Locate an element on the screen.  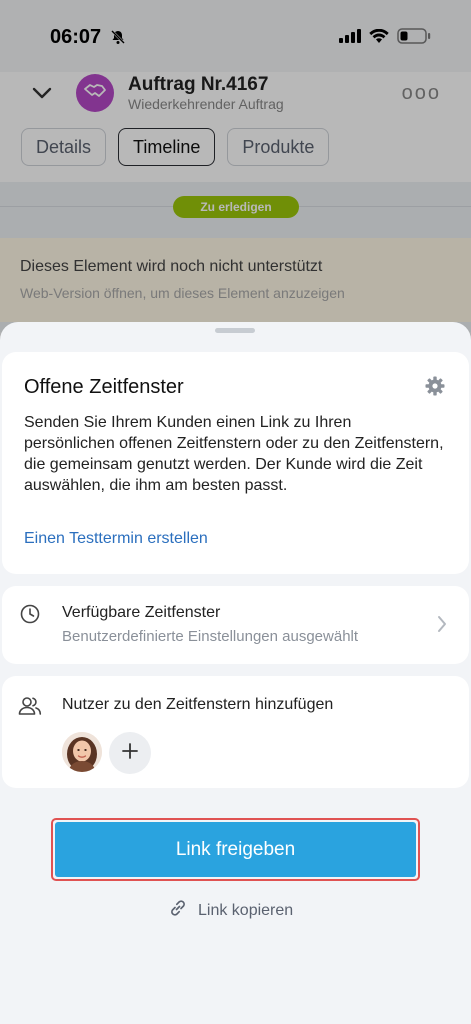
create-test-appointment-link: Einen Testtermin erstellen is located at coordinates (116, 539).